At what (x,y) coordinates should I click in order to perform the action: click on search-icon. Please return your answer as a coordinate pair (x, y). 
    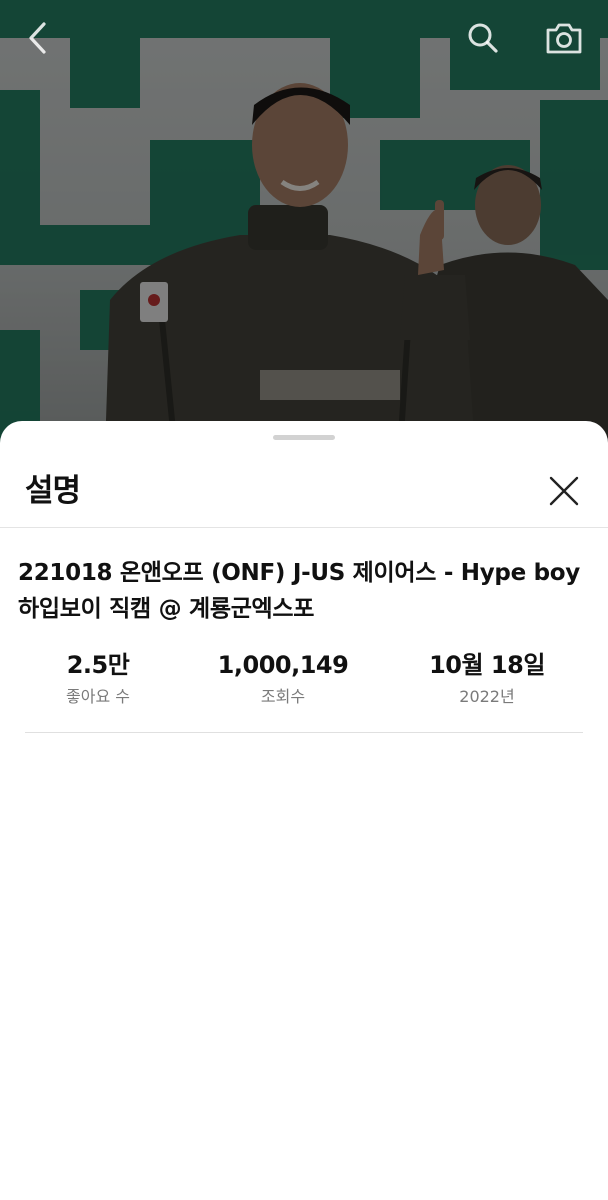
    Looking at the image, I should click on (483, 38).